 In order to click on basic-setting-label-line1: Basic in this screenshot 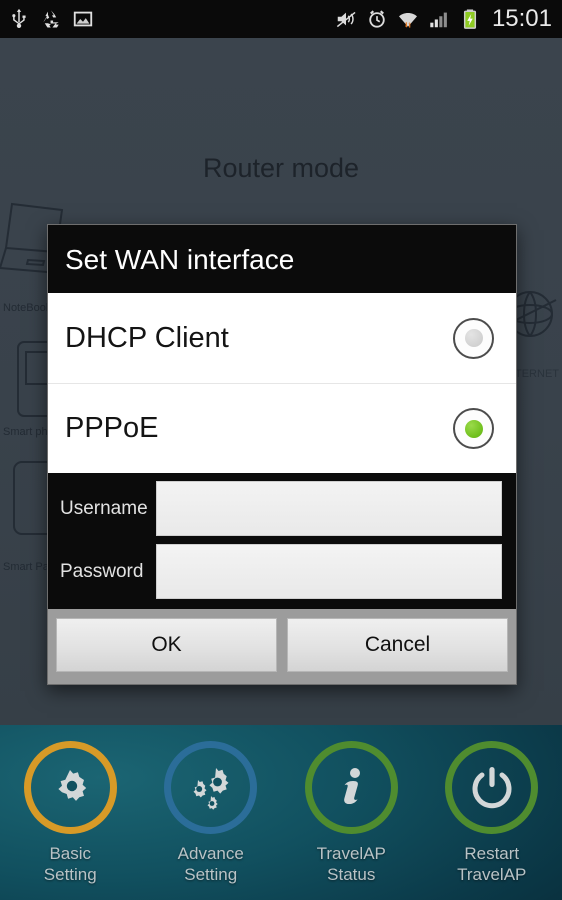, I will do `click(70, 853)`.